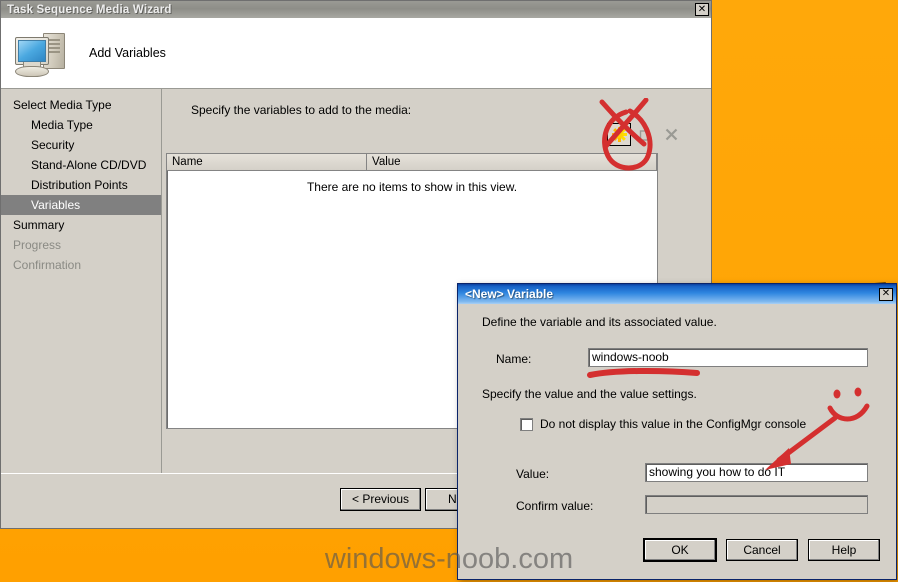 This screenshot has height=582, width=898. I want to click on confirm-value-field-label: Confirm value:, so click(555, 506).